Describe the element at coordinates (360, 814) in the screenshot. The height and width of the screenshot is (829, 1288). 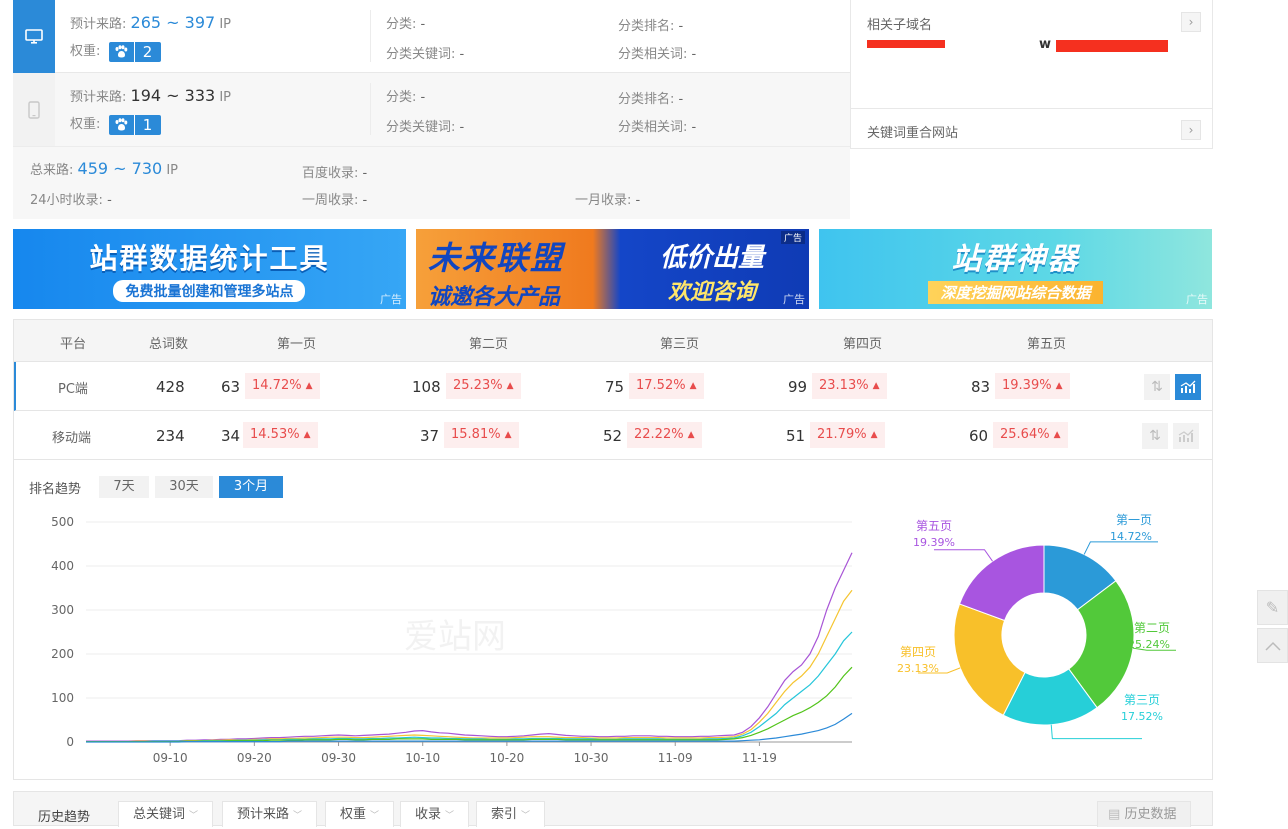
I see `dropdown-weight: 权重 ﹀` at that location.